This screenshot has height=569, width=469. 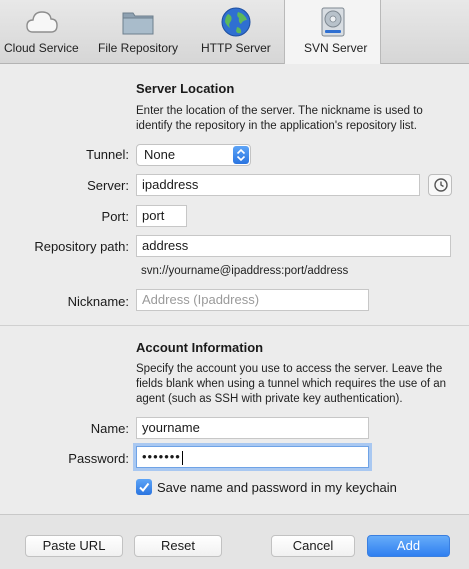 I want to click on recent-servers-button, so click(x=440, y=185).